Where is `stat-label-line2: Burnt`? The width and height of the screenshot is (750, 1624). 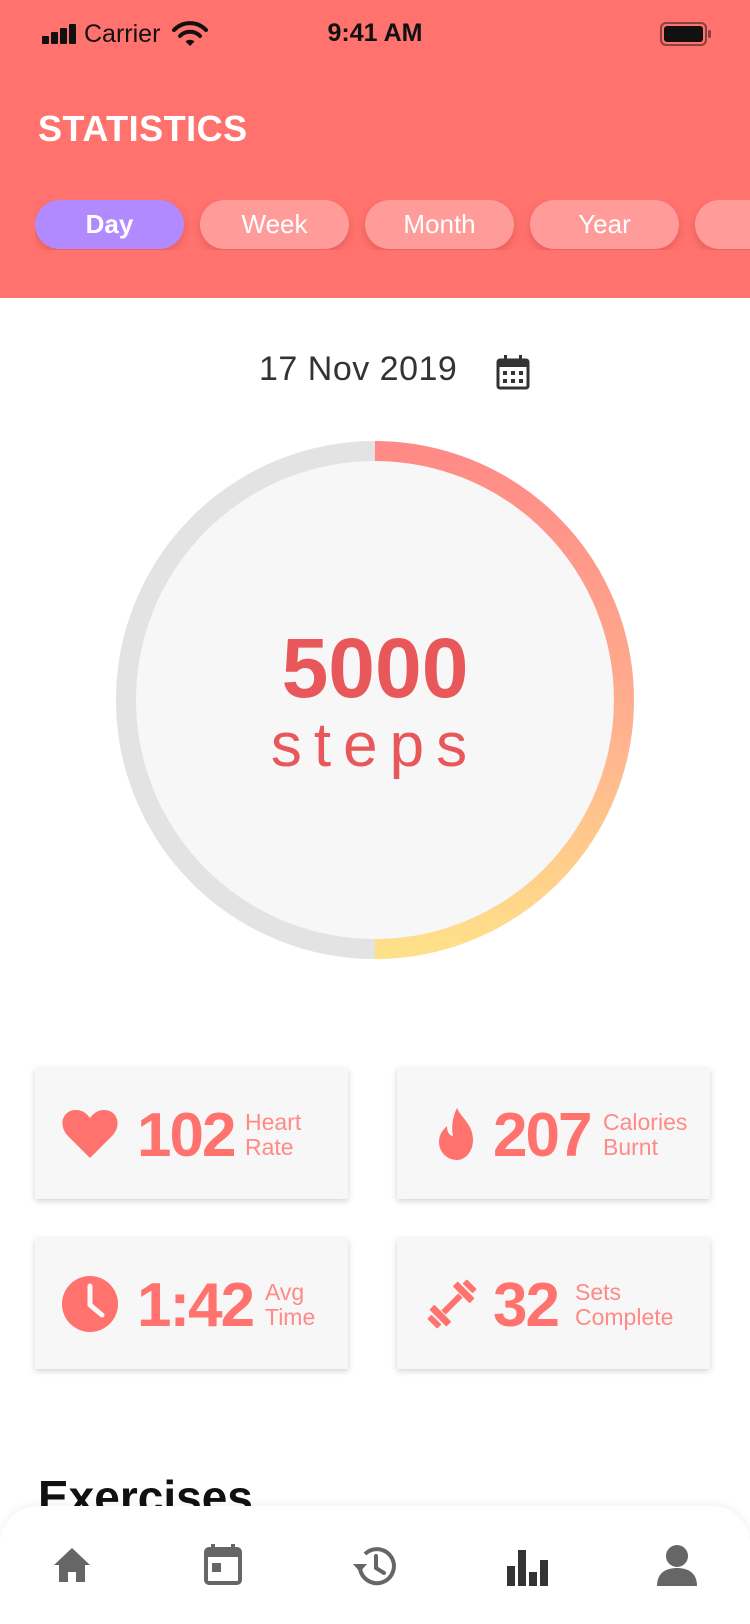 stat-label-line2: Burnt is located at coordinates (630, 1147).